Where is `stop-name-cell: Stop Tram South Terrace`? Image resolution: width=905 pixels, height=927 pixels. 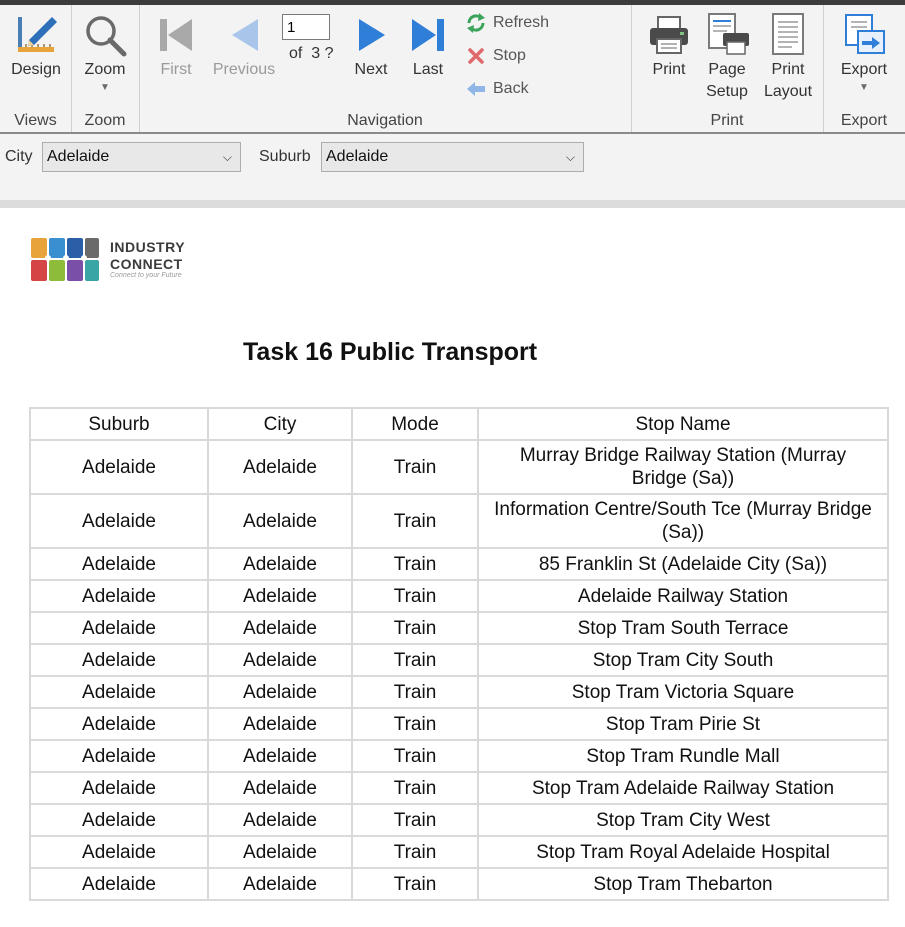
stop-name-cell: Stop Tram South Terrace is located at coordinates (683, 628).